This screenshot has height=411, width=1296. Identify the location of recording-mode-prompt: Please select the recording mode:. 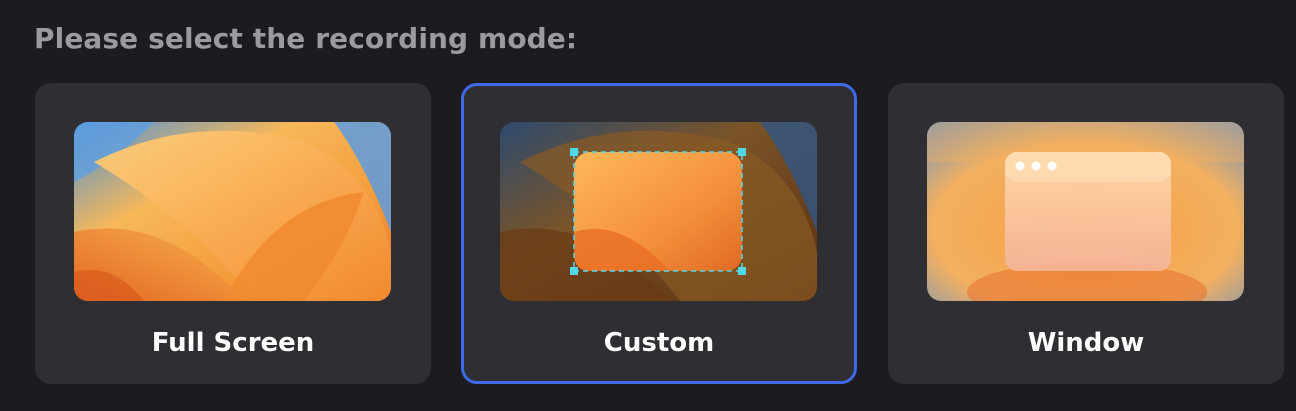
(306, 38).